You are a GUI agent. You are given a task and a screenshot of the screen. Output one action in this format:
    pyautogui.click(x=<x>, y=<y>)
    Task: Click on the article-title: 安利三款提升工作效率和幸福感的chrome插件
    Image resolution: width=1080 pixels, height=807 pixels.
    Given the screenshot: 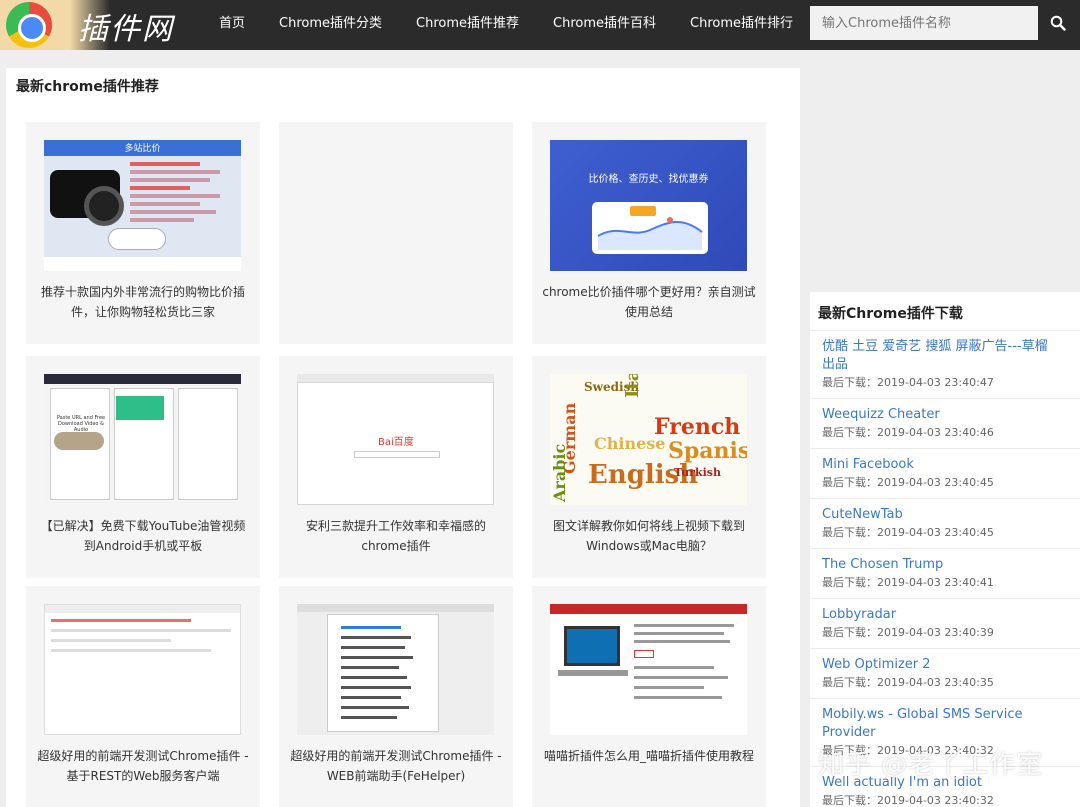 What is the action you would take?
    pyautogui.click(x=396, y=536)
    